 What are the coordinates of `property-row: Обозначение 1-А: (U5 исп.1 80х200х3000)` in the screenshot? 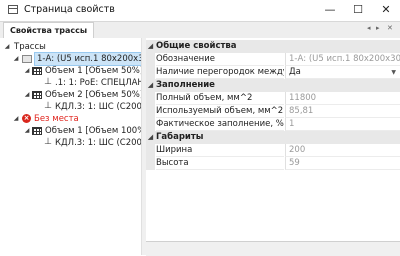 It's located at (273, 59).